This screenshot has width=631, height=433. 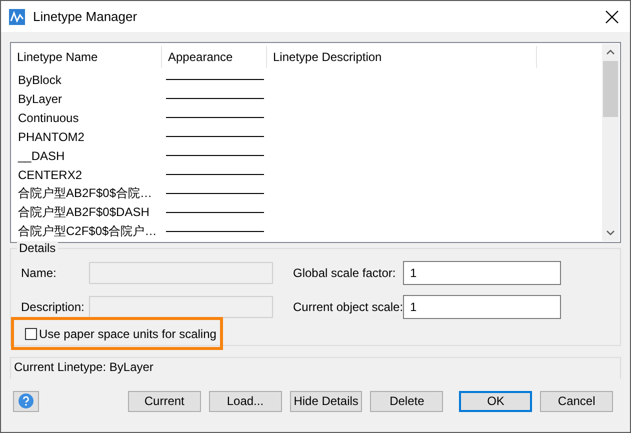 What do you see at coordinates (164, 401) in the screenshot?
I see `dialog-button: Current` at bounding box center [164, 401].